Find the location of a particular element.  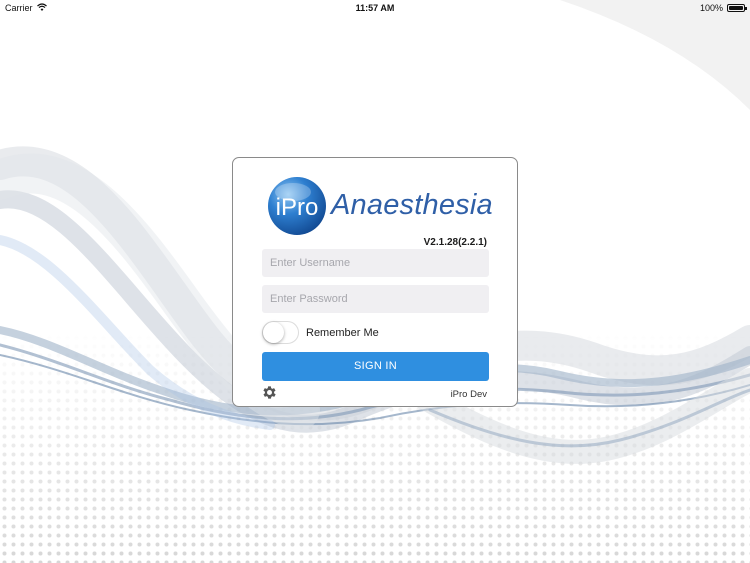

version-label: V2.1.28(2.2.1) is located at coordinates (455, 242).